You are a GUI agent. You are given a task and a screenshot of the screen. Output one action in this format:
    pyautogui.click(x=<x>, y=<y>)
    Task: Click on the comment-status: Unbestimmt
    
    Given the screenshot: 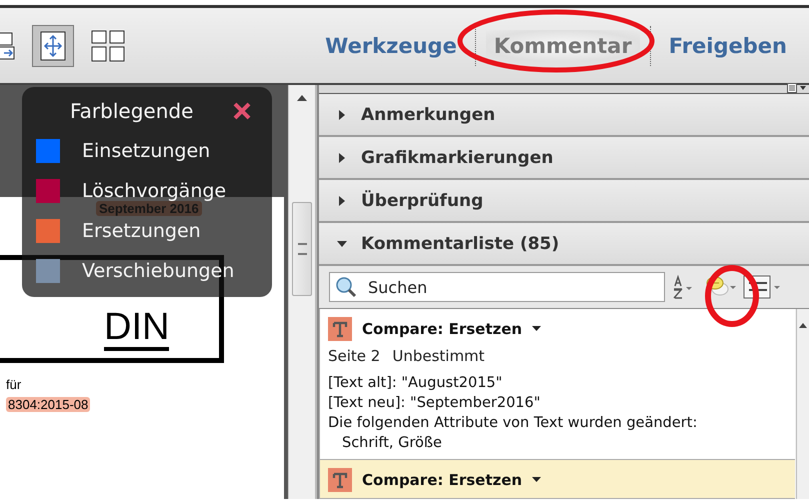 What is the action you would take?
    pyautogui.click(x=438, y=356)
    